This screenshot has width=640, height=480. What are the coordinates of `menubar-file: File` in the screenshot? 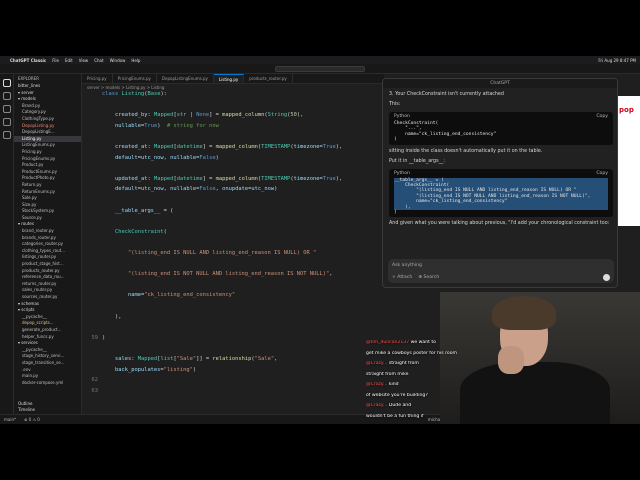 It's located at (55, 60).